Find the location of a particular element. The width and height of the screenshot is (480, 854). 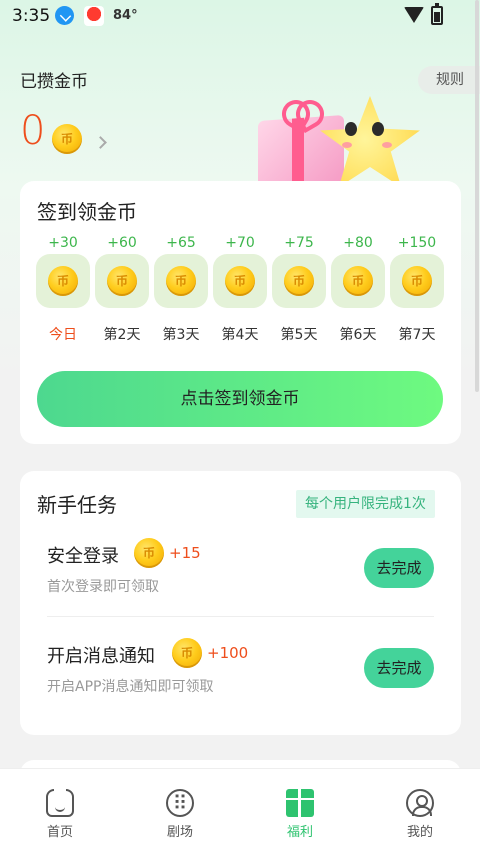

task-item: 安全登录 +15 首次登录即可领取 去完成 is located at coordinates (240, 590).